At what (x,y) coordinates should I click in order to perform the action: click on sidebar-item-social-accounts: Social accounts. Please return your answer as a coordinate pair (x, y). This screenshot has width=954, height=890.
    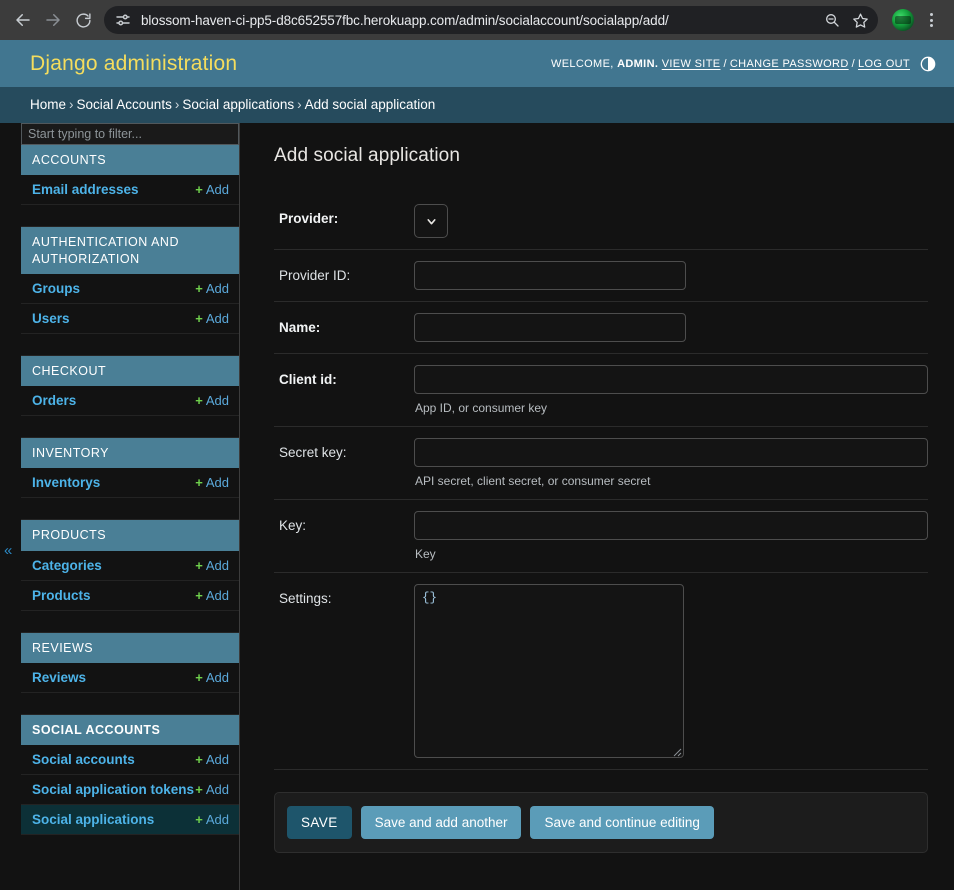
    Looking at the image, I should click on (83, 759).